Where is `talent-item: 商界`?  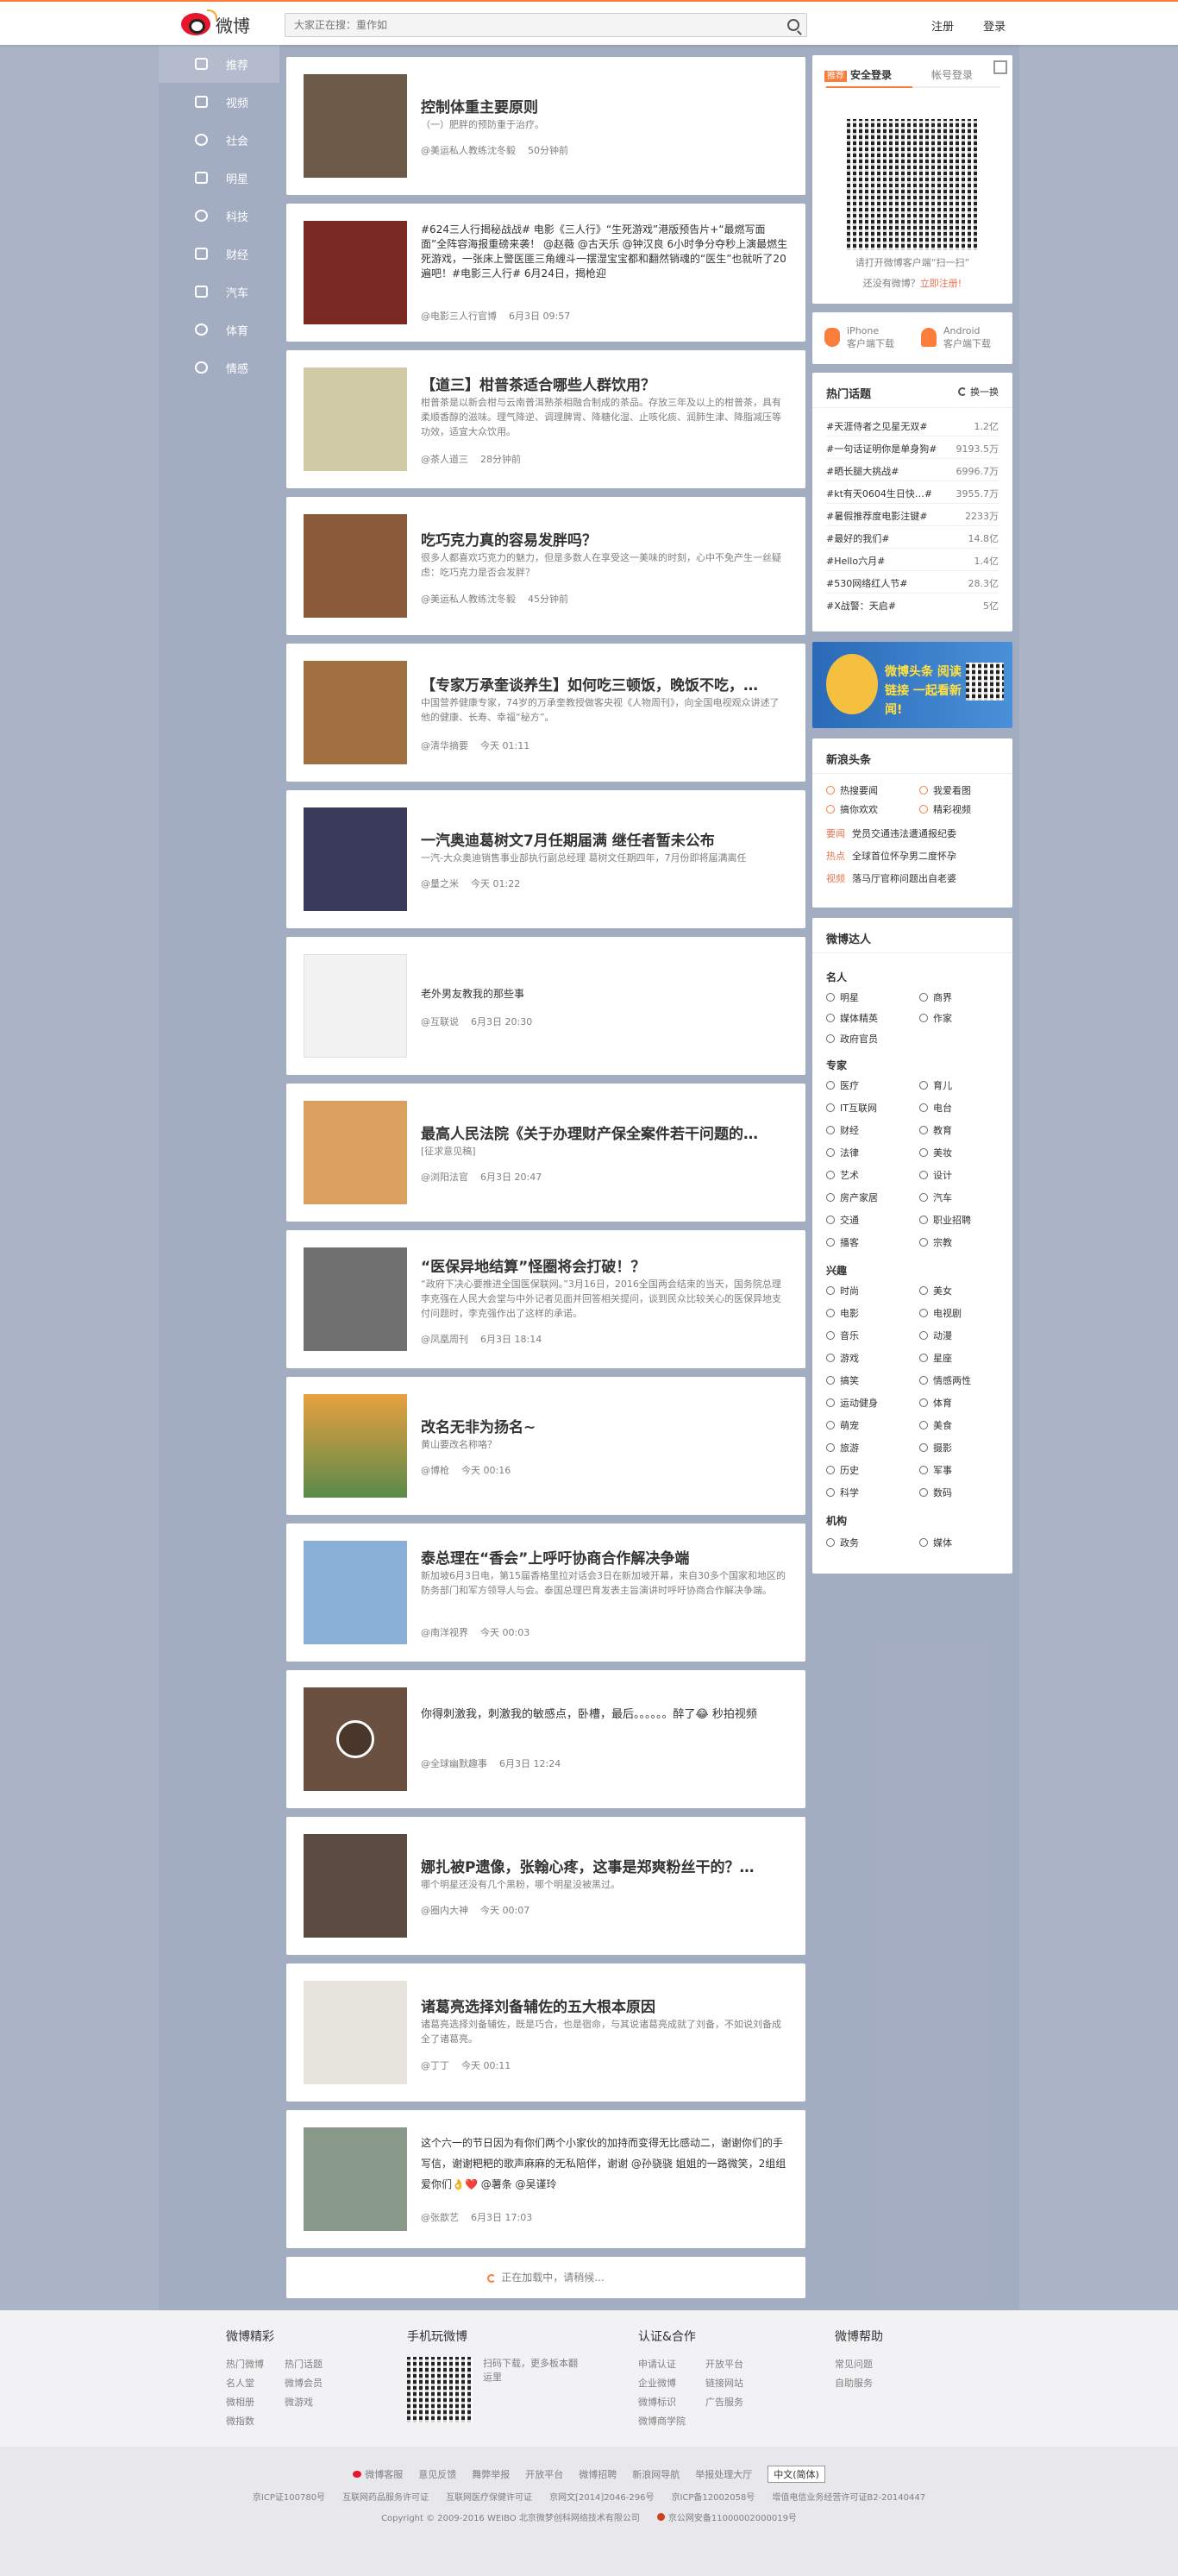
talent-item: 商界 is located at coordinates (935, 997).